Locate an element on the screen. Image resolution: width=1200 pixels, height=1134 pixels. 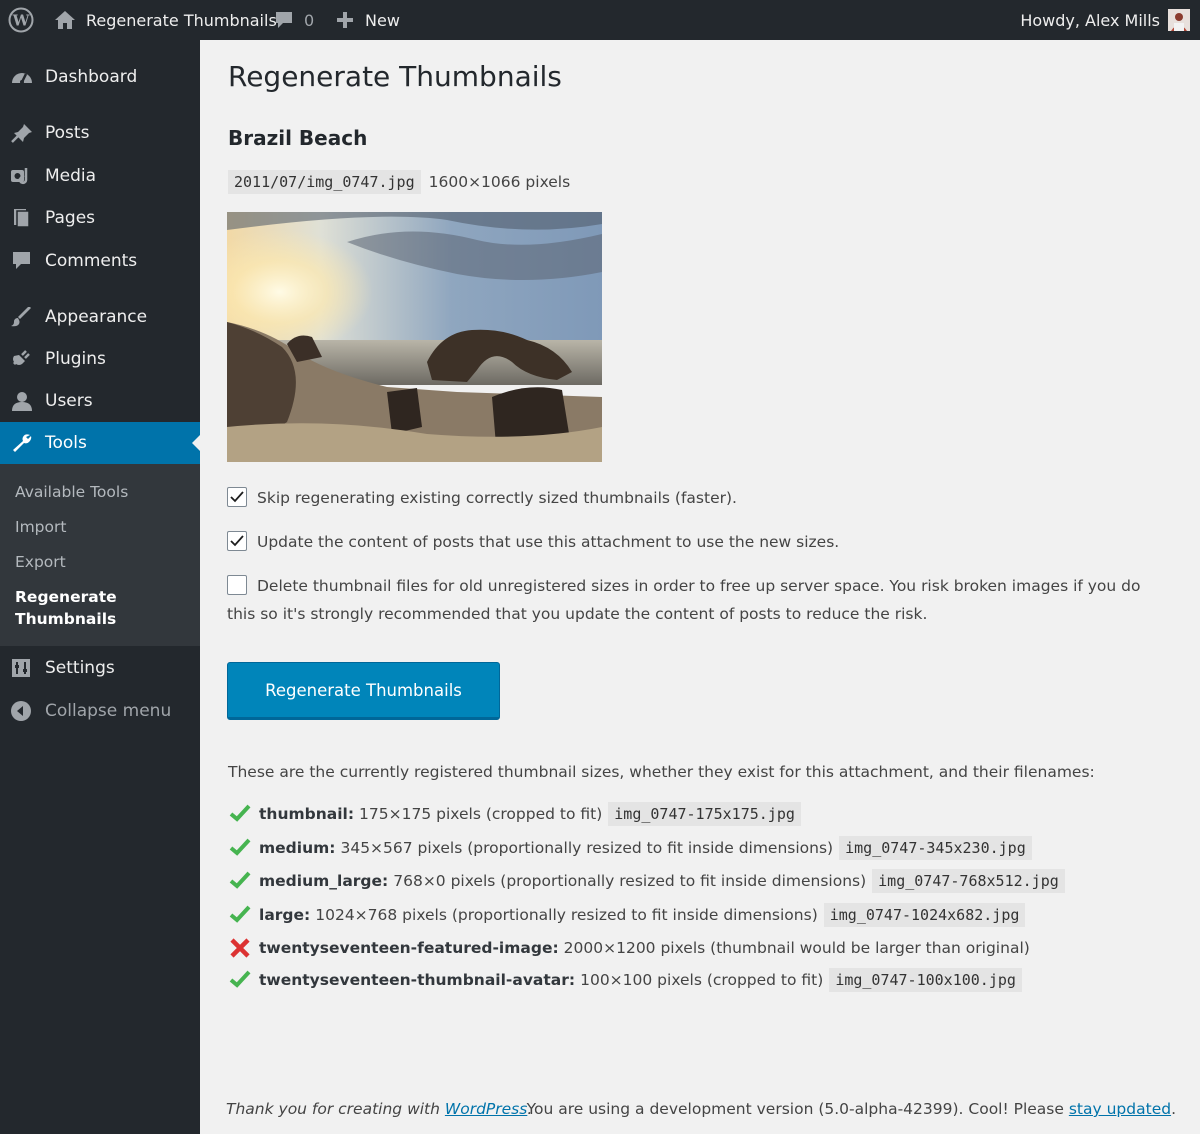
brush-icon is located at coordinates (22, 316).